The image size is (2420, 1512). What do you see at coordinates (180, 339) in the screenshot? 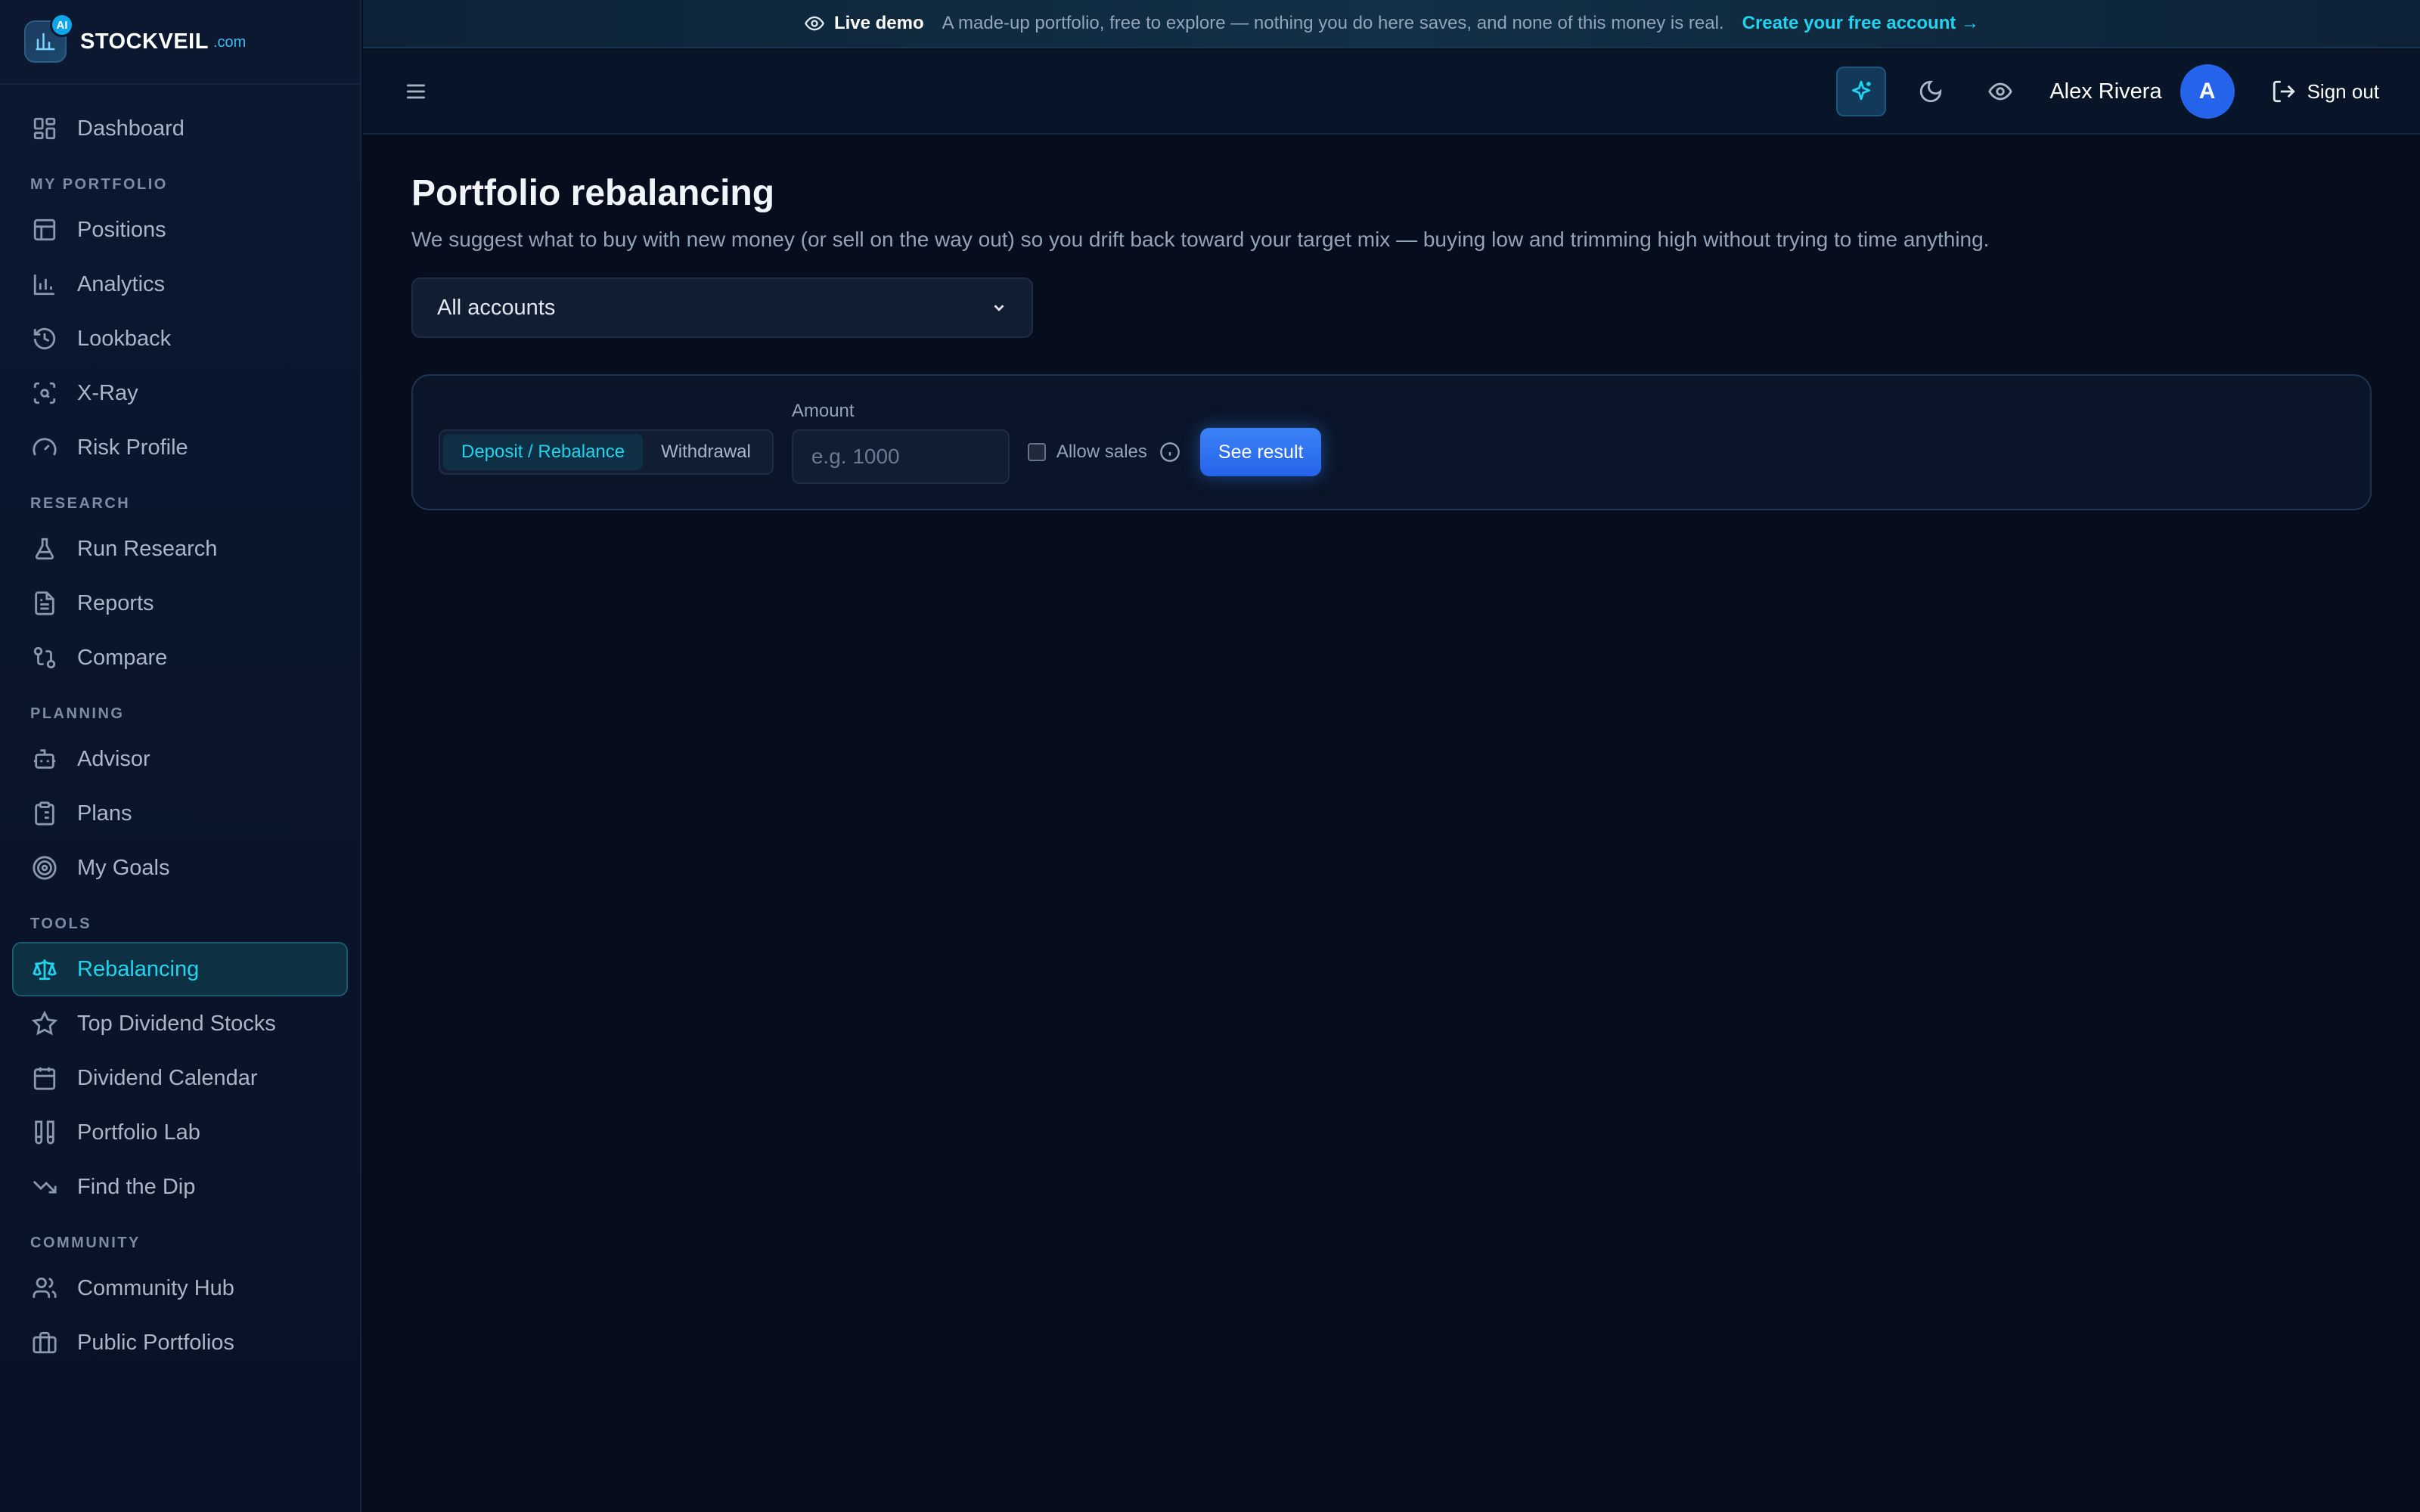
I see `sidebar-item-lookback: Lookback` at bounding box center [180, 339].